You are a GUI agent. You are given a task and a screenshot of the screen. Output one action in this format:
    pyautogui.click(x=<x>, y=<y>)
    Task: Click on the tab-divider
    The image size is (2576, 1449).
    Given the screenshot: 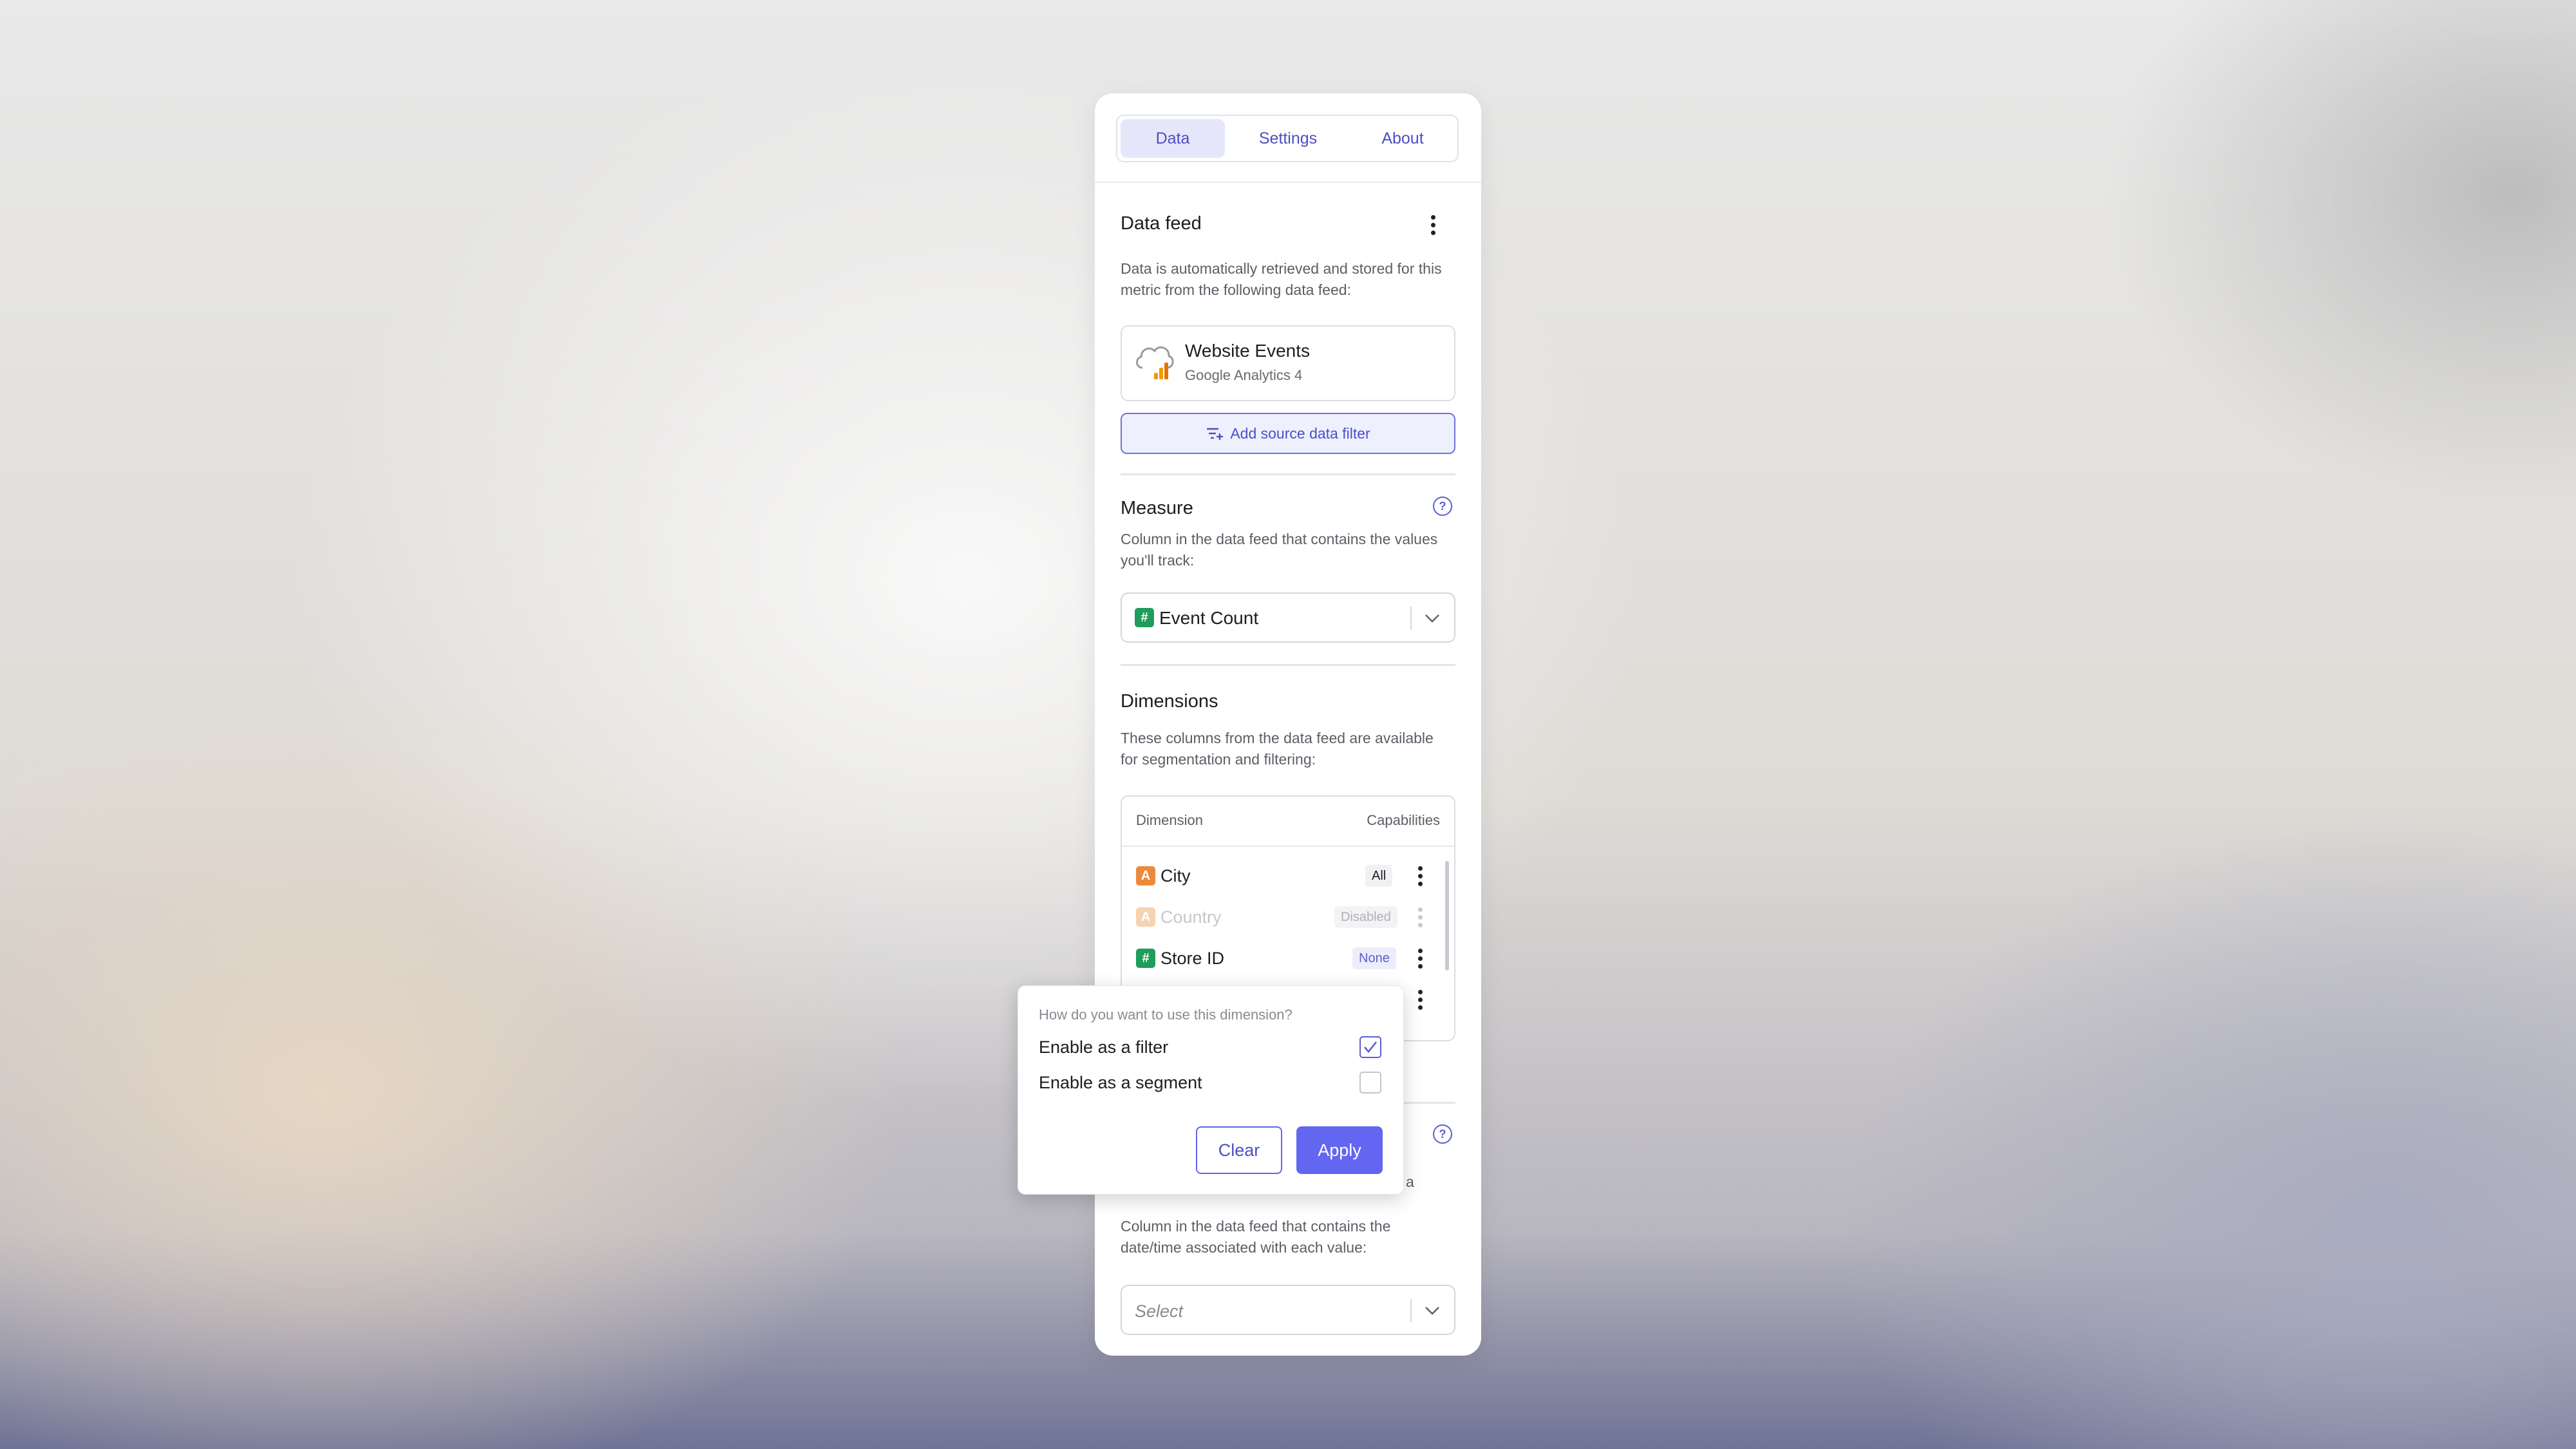 What is the action you would take?
    pyautogui.click(x=1288, y=183)
    